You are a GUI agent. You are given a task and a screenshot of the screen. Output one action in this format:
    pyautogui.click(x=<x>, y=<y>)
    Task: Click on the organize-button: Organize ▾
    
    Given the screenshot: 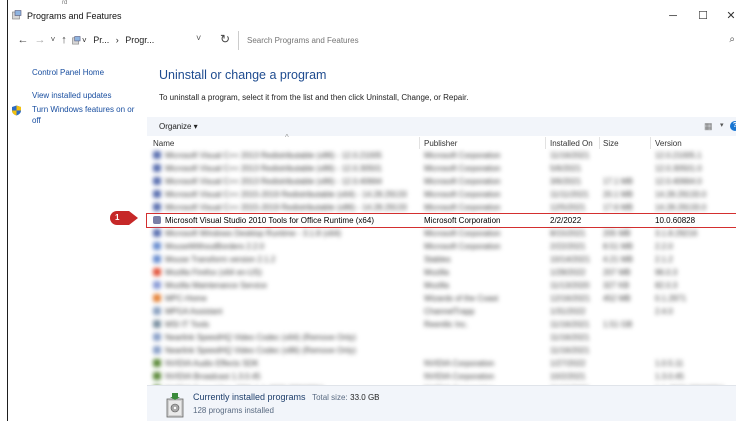 What is the action you would take?
    pyautogui.click(x=178, y=126)
    